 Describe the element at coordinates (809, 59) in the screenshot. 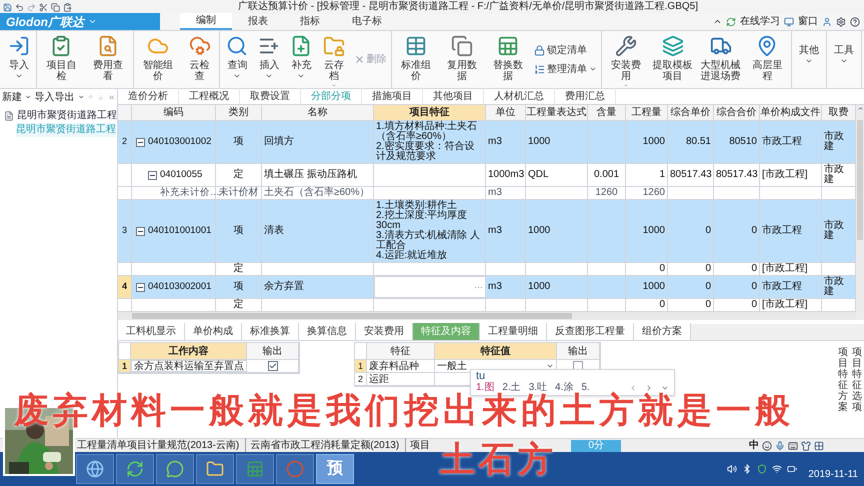

I see `toolbar-button: 其他` at that location.